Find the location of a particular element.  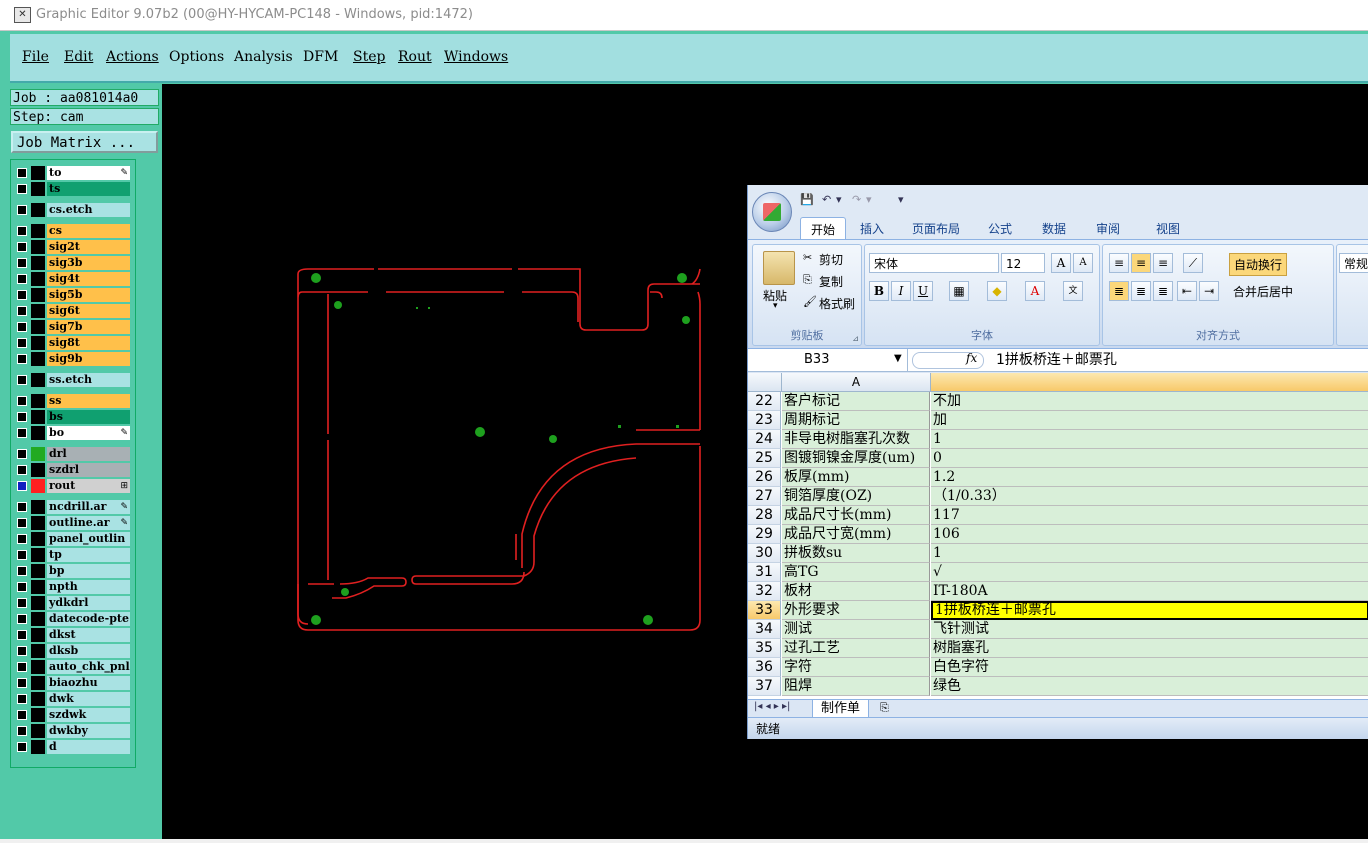

layer-row-dwk: dwk is located at coordinates (72, 699).